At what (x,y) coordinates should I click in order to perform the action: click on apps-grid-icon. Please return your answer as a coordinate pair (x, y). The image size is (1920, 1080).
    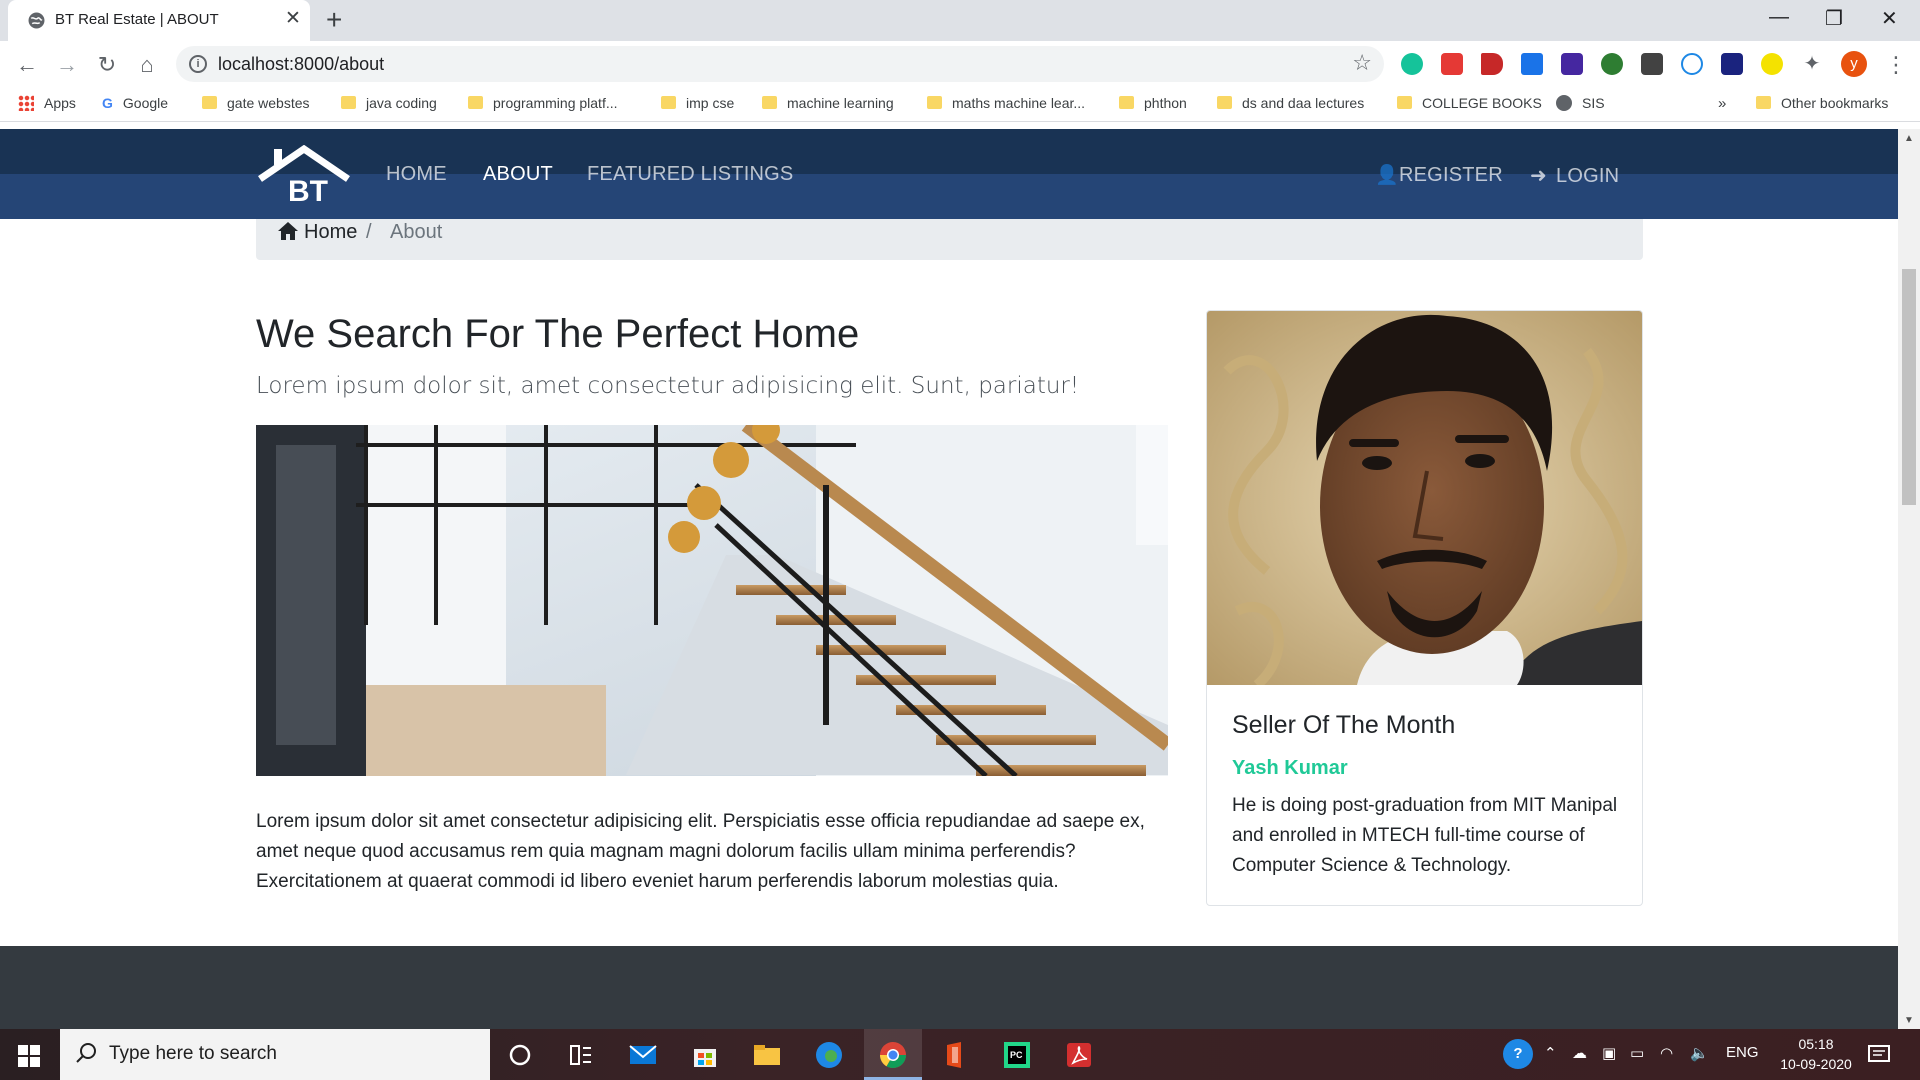
    Looking at the image, I should click on (26, 103).